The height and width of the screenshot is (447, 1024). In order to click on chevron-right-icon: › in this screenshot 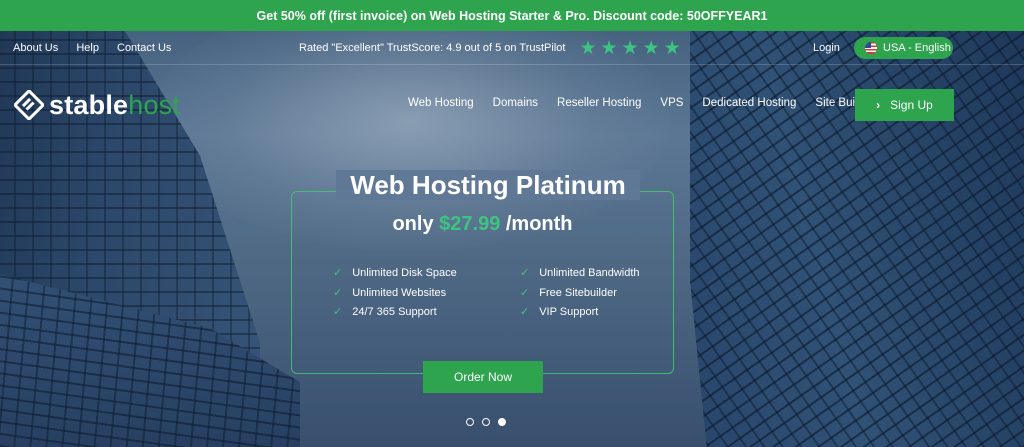, I will do `click(878, 105)`.